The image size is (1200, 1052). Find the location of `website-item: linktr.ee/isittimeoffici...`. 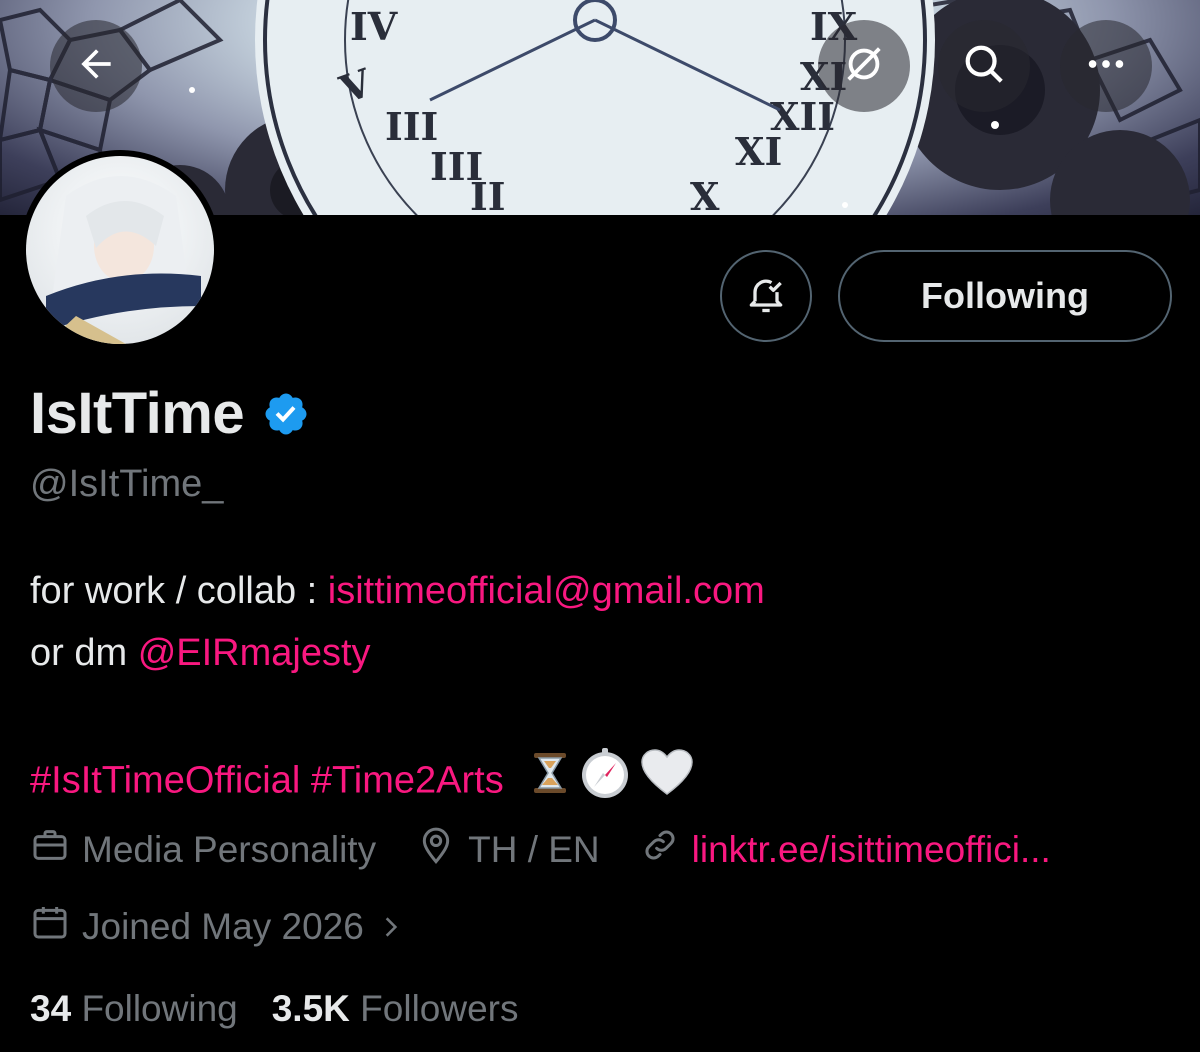

website-item: linktr.ee/isittimeoffici... is located at coordinates (845, 849).